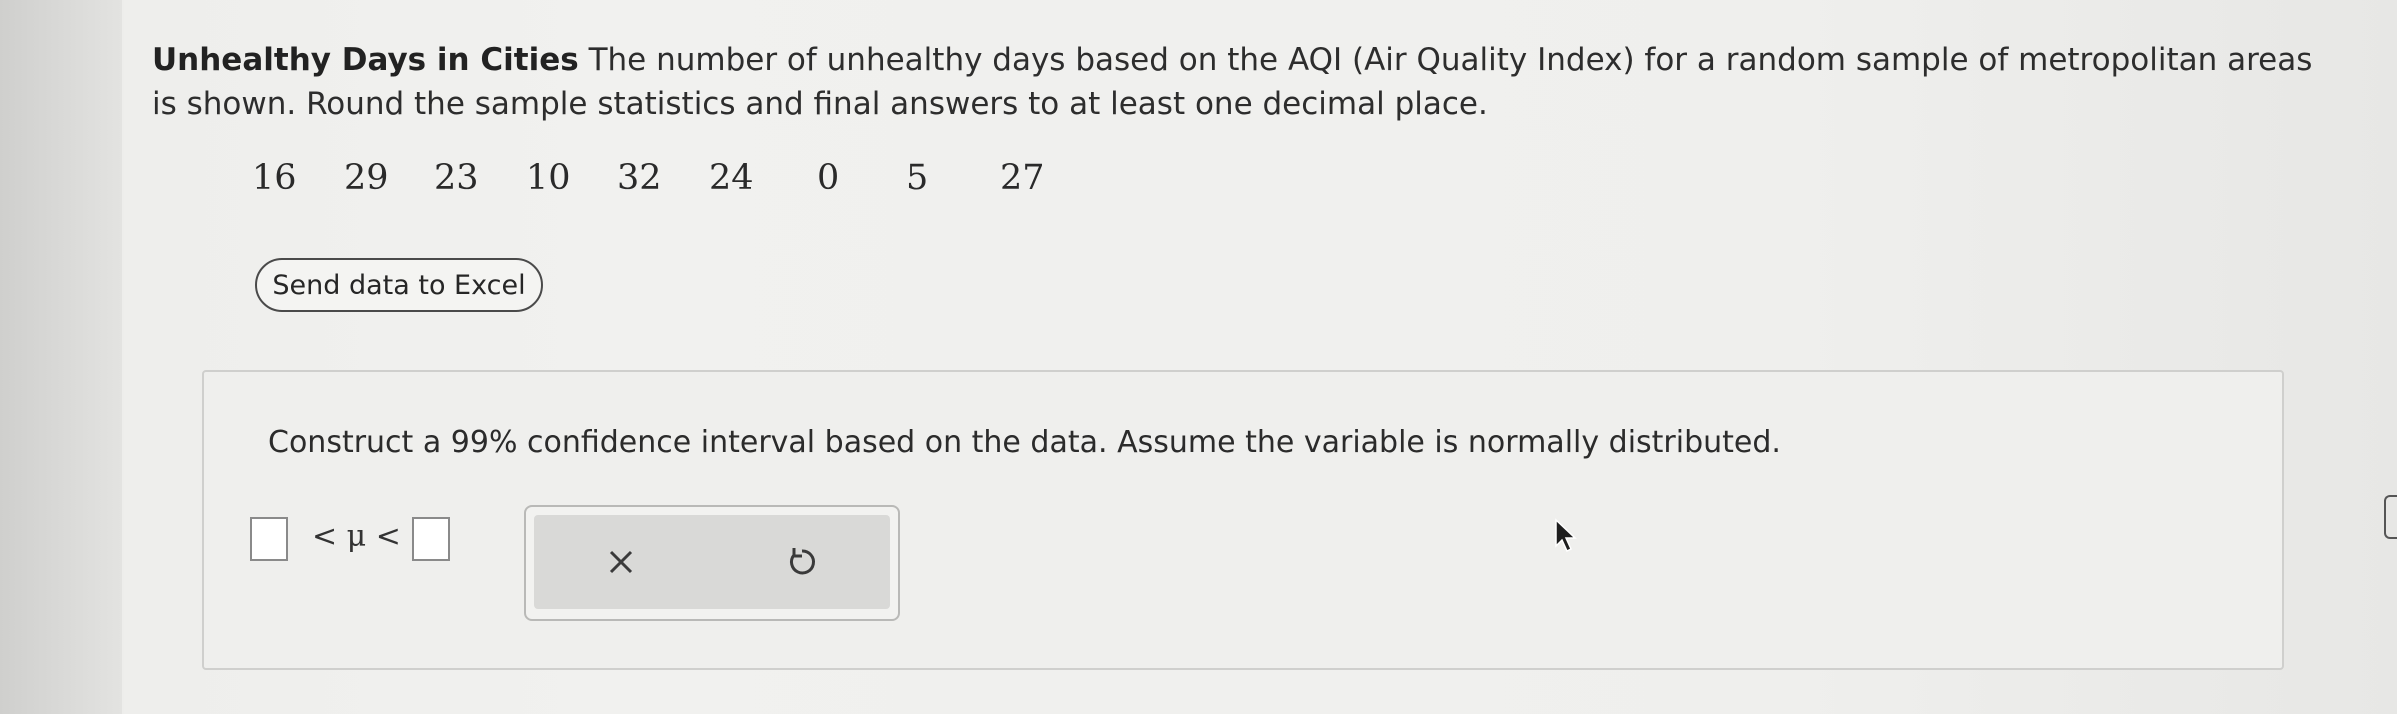 This screenshot has height=714, width=2397. I want to click on close-icon, so click(621, 562).